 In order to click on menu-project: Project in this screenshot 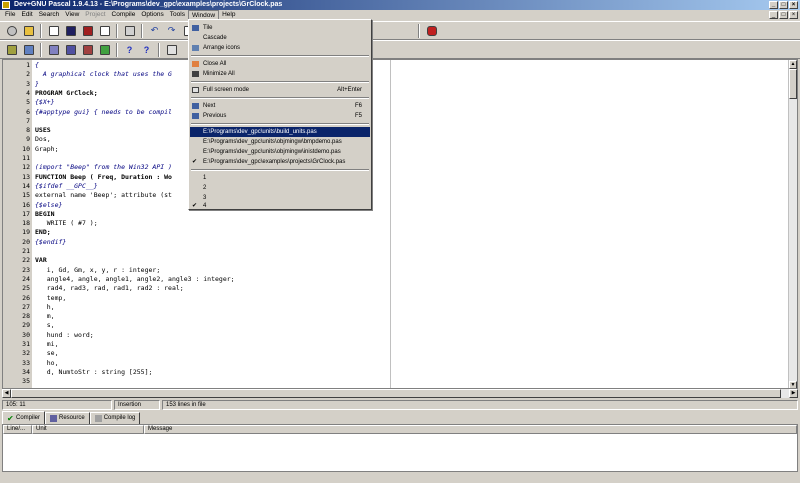, I will do `click(95, 15)`.